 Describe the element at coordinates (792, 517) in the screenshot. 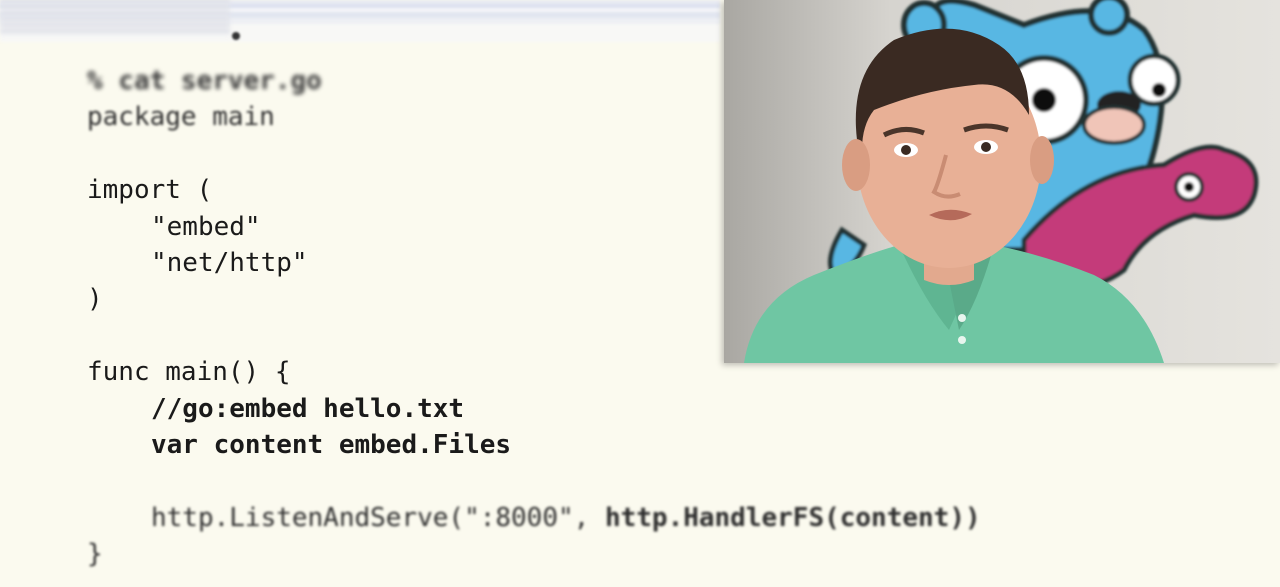

I see `handler-fs-call: http.HandlerFS(content))` at that location.